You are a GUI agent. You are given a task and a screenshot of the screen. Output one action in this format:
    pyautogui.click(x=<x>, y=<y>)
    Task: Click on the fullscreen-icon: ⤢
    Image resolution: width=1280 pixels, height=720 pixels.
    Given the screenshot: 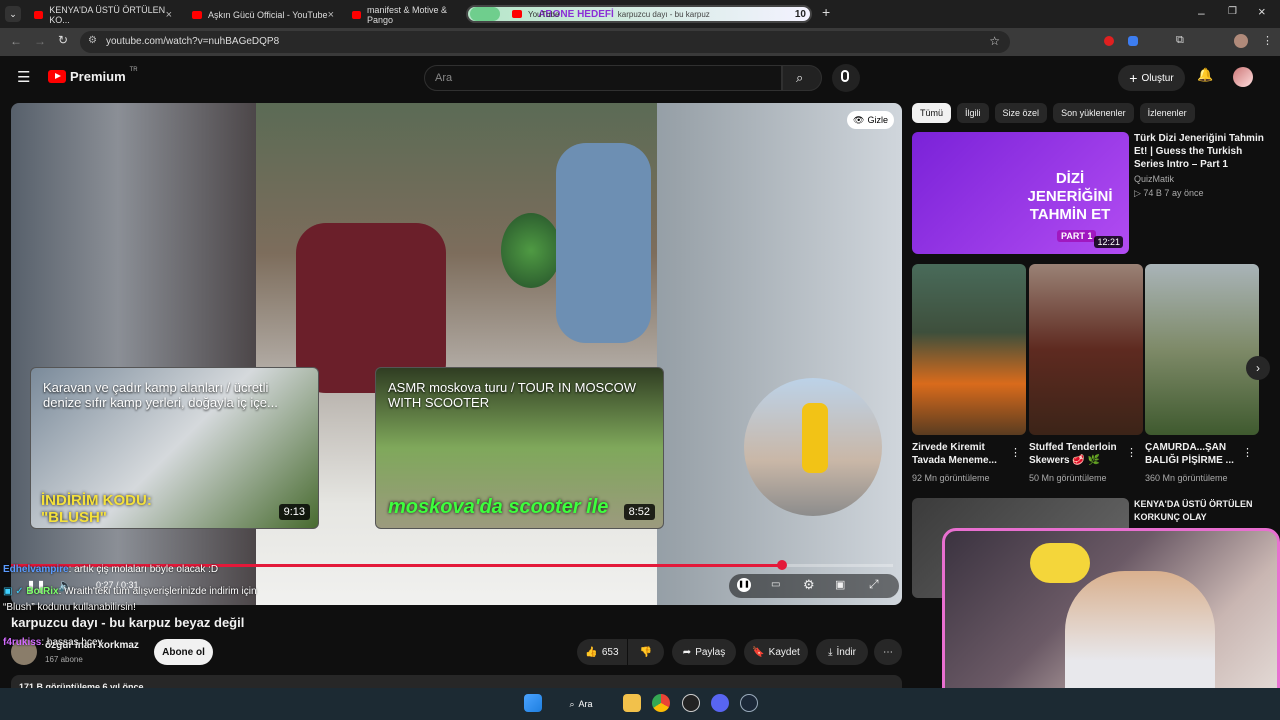 What is the action you would take?
    pyautogui.click(x=874, y=584)
    